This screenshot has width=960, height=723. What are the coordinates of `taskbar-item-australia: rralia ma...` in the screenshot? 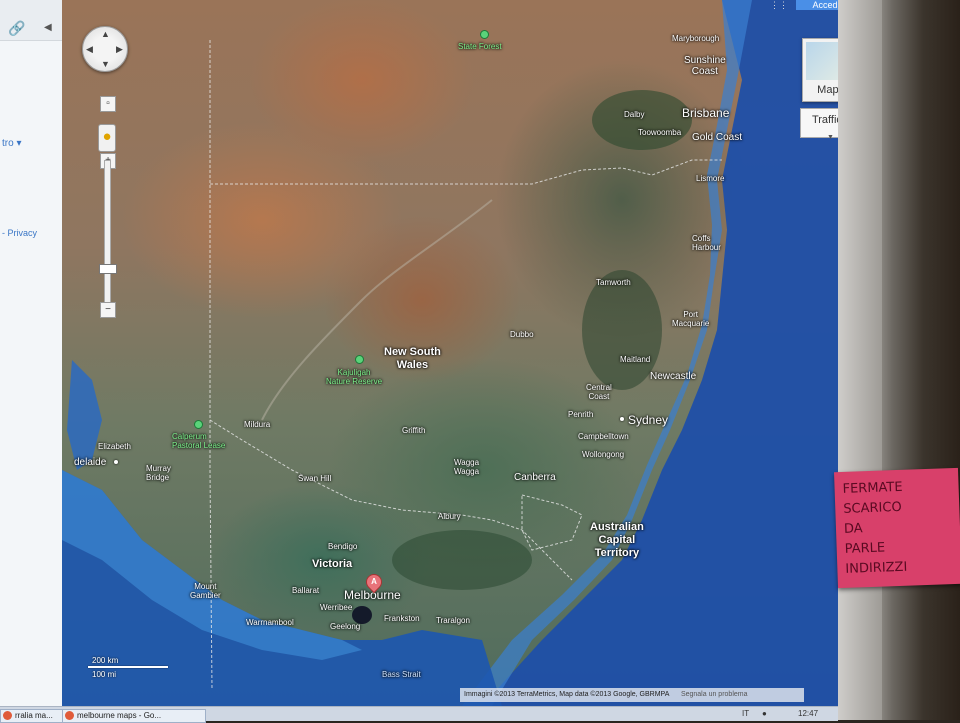 It's located at (35, 716).